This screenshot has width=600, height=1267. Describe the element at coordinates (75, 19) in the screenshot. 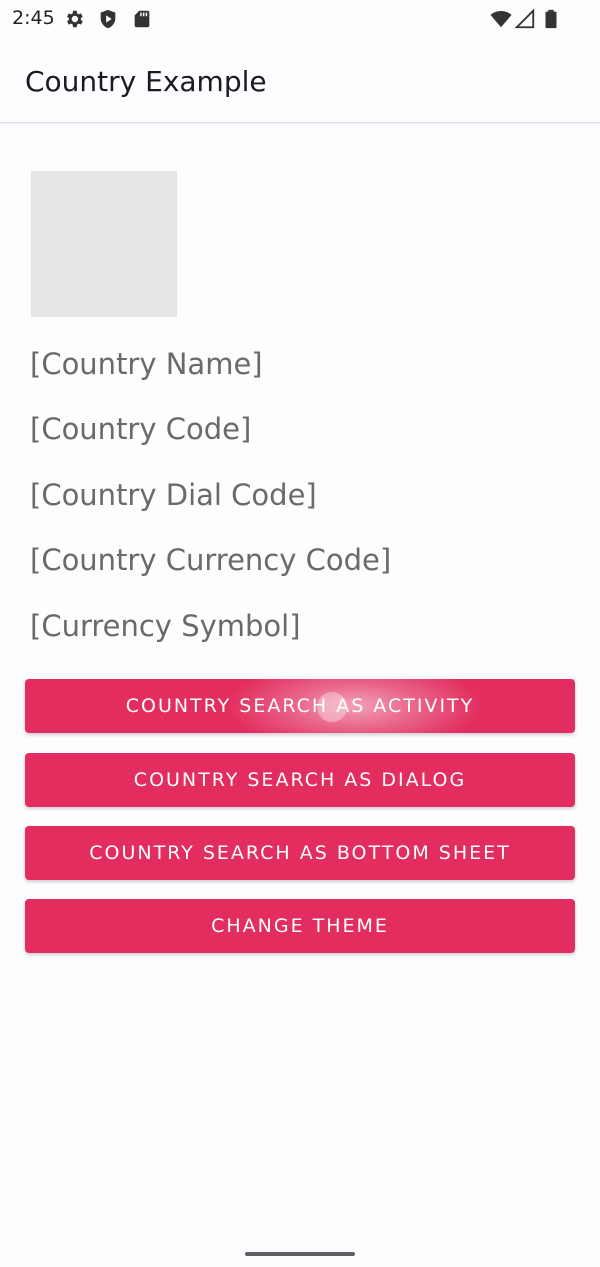

I see `gear-icon` at that location.